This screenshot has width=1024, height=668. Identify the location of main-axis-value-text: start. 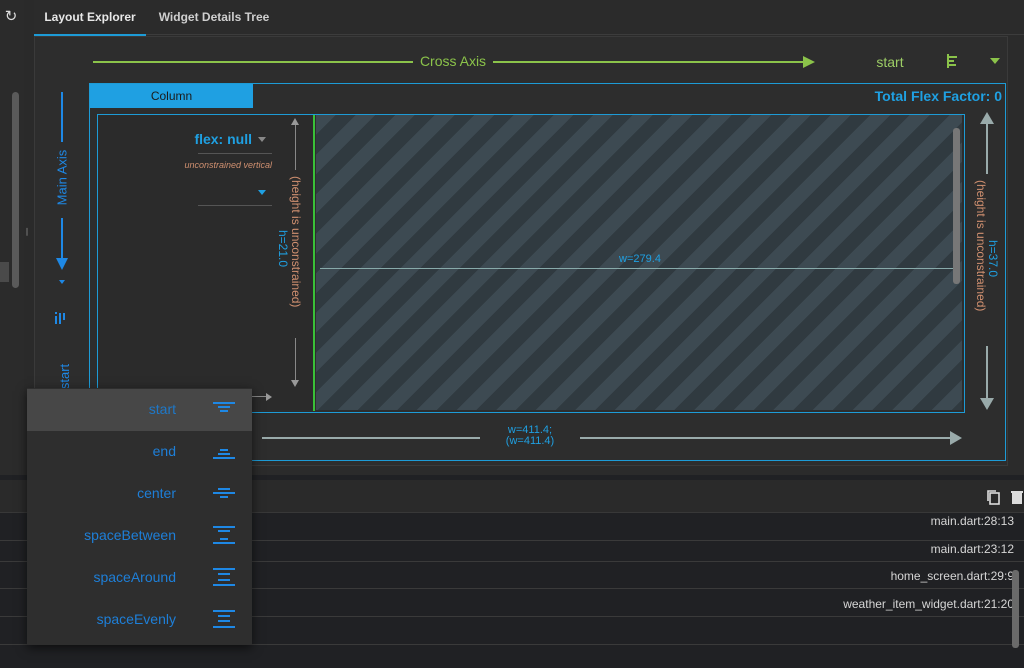
(65, 376).